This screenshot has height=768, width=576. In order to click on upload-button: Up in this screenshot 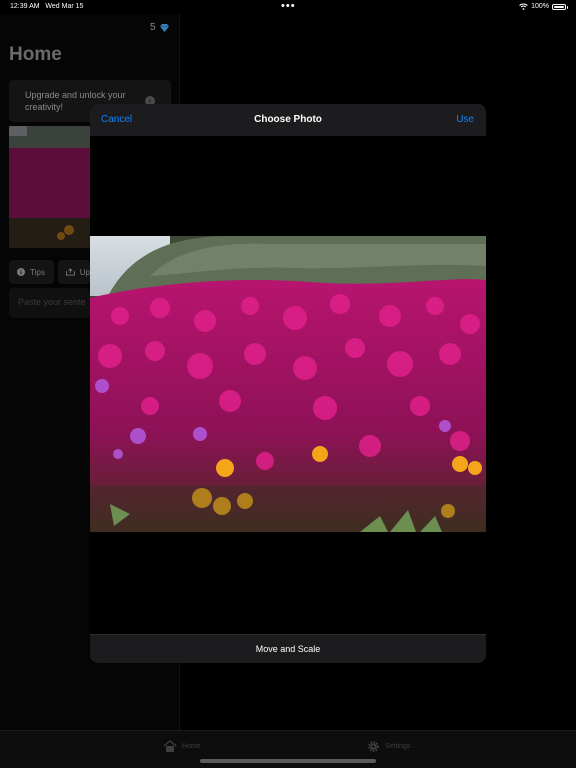, I will do `click(74, 272)`.